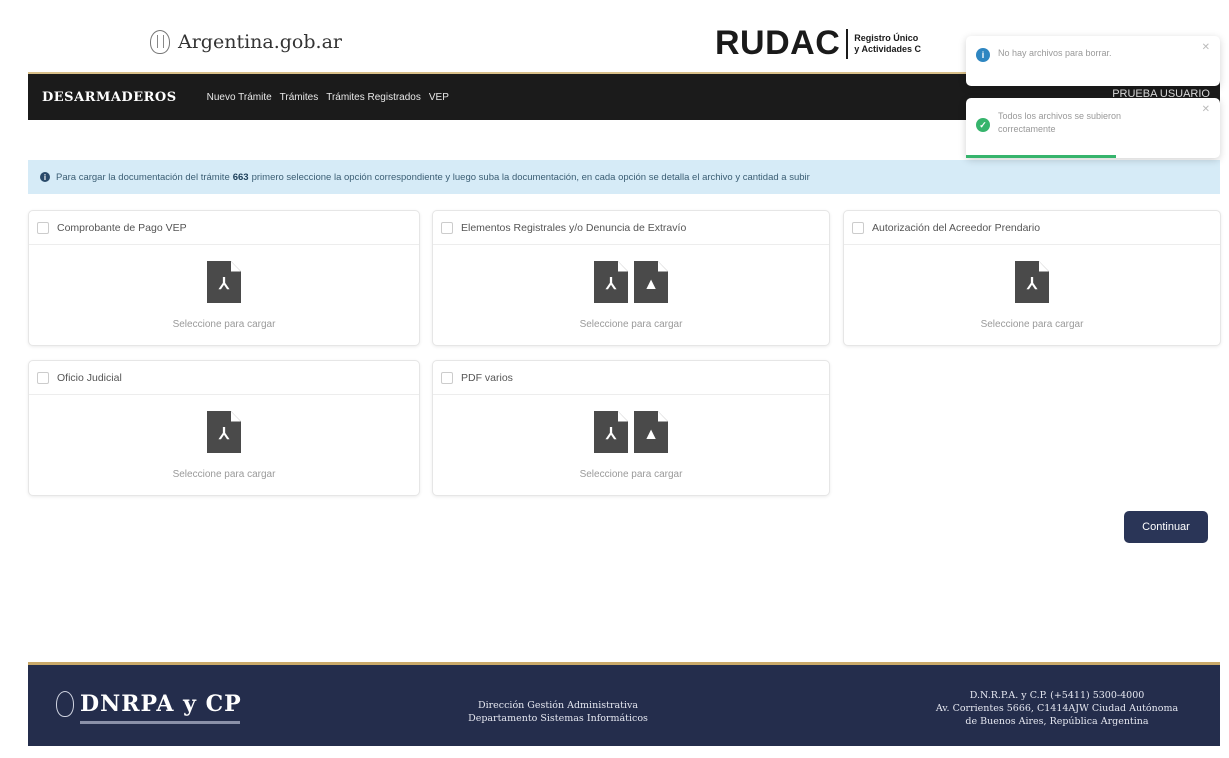  Describe the element at coordinates (558, 718) in the screenshot. I see `footer-middle-line2: Departamento Sistemas Informáticos` at that location.